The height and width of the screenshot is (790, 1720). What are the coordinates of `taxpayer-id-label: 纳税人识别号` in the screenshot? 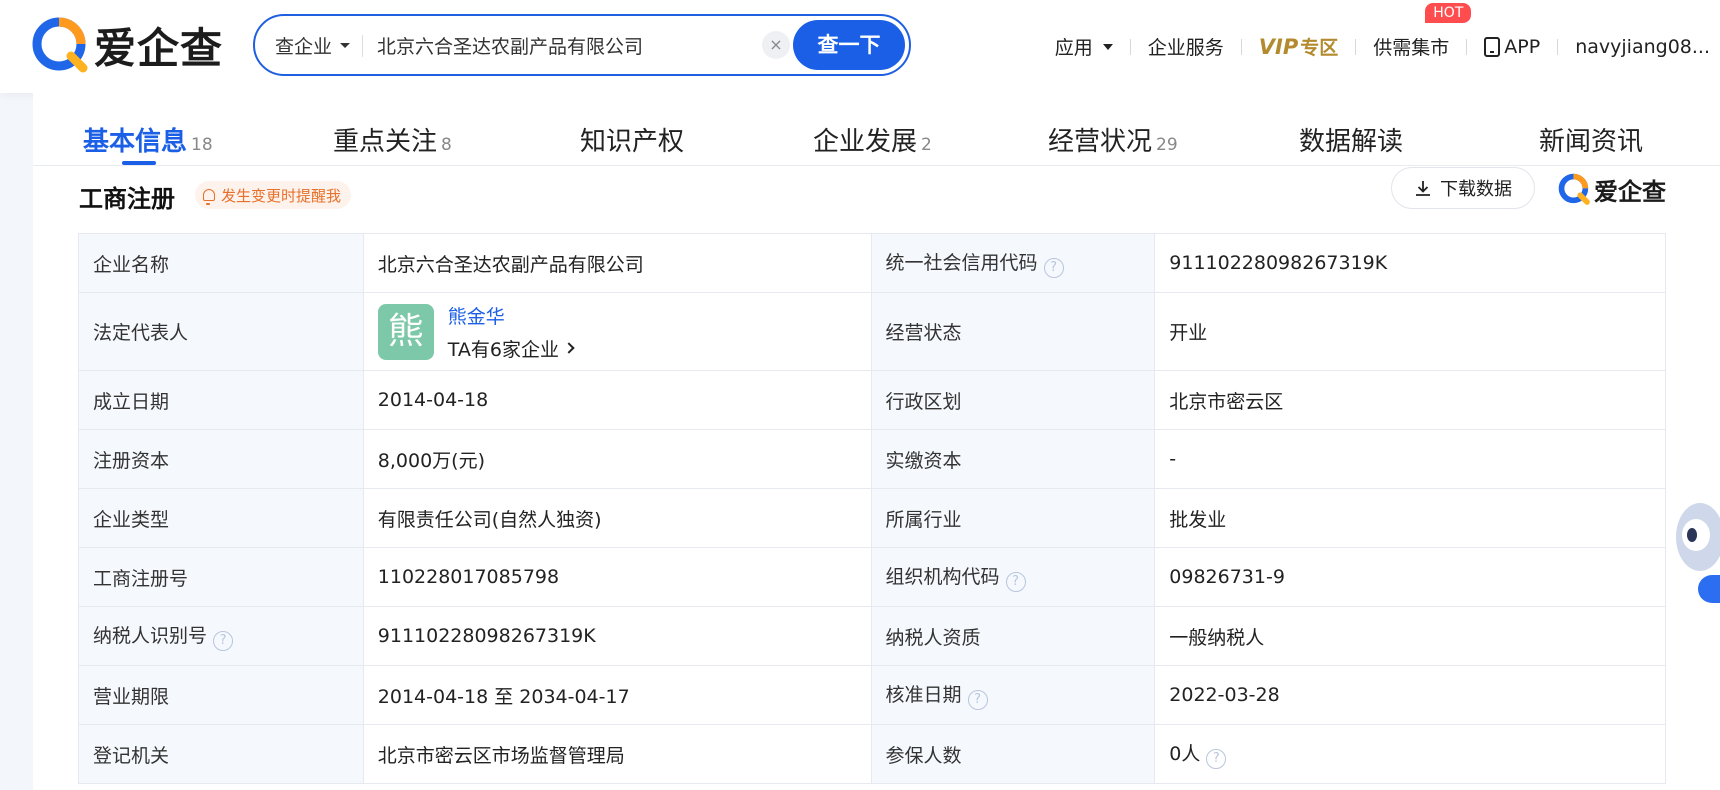 It's located at (150, 636).